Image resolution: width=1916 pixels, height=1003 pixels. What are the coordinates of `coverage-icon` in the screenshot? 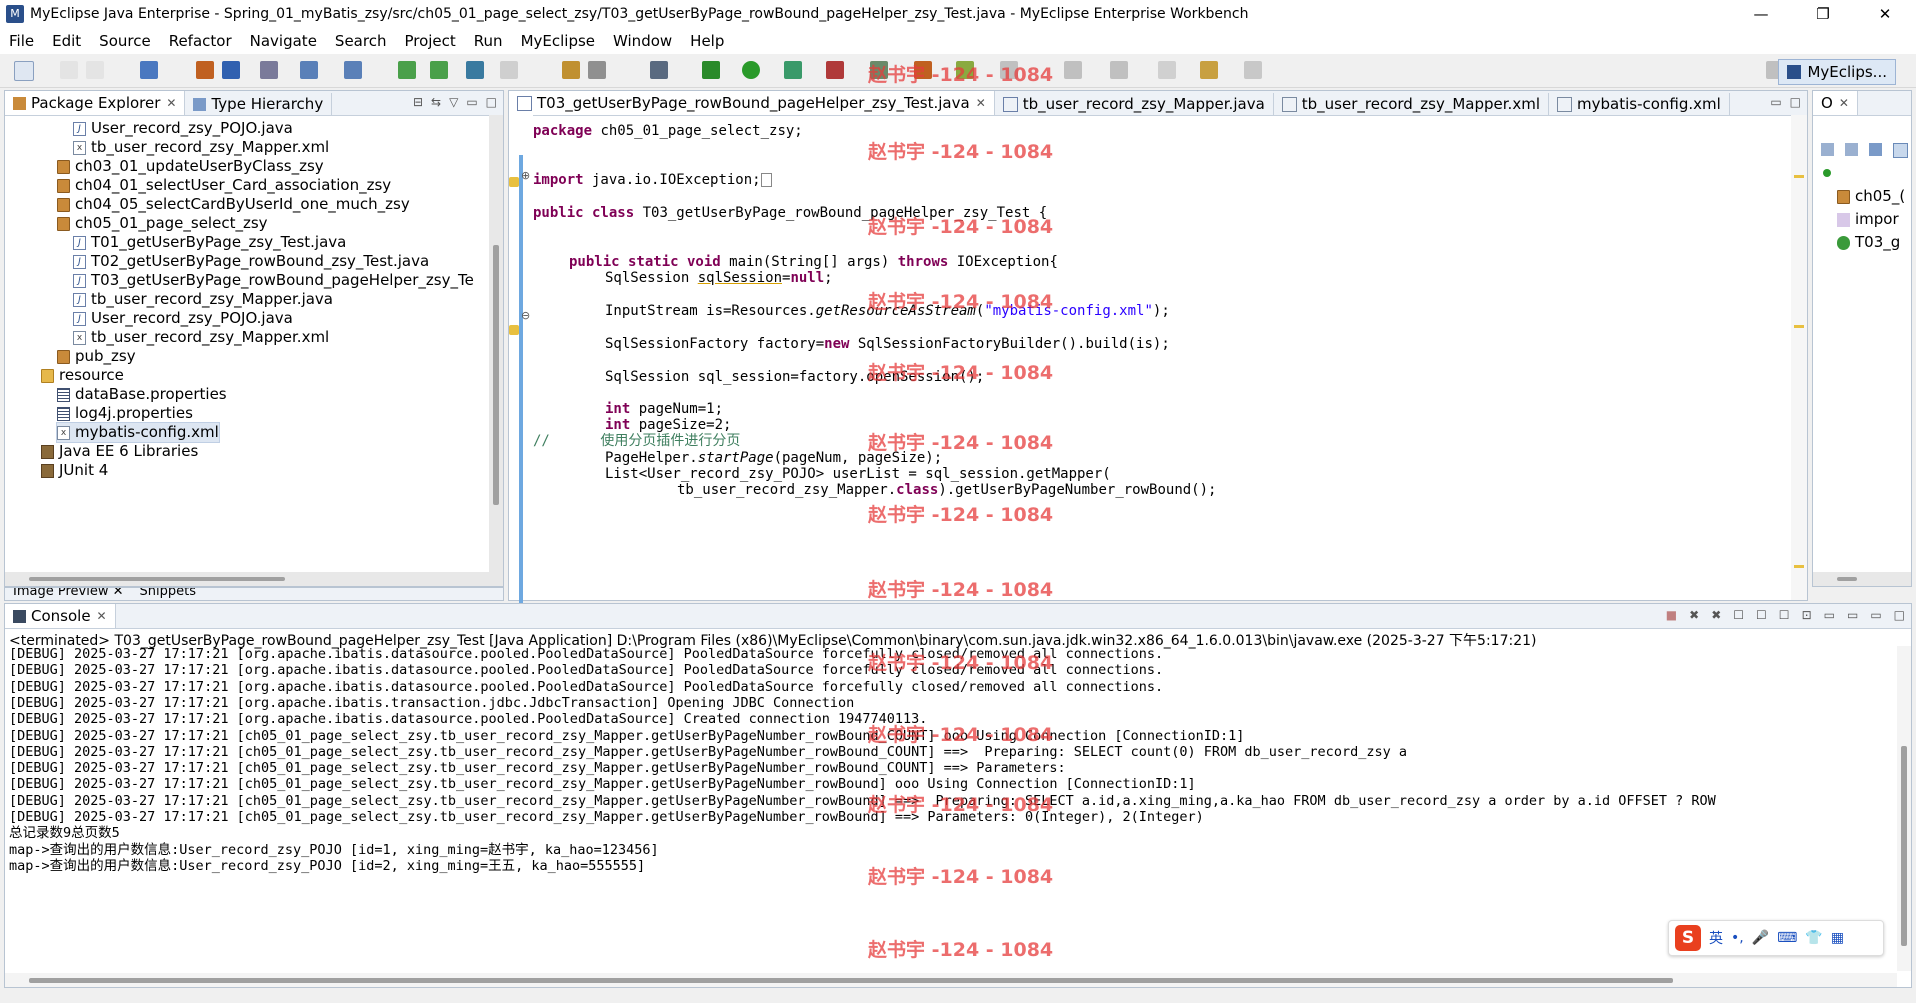 It's located at (835, 70).